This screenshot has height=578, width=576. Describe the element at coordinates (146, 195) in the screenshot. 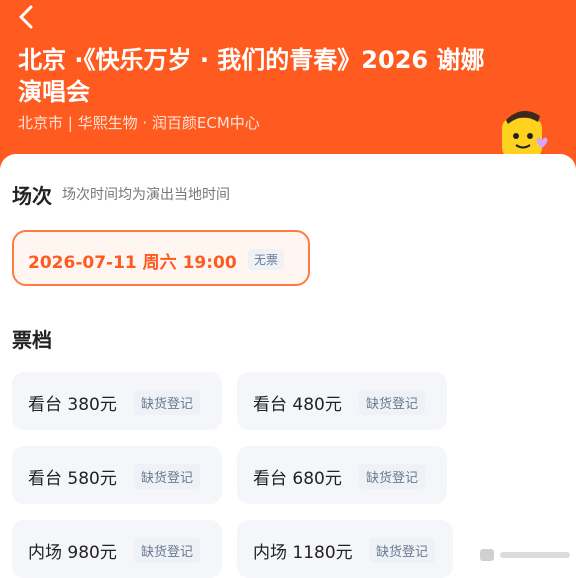

I see `session-note: 场次时间均为演出当地时间` at that location.